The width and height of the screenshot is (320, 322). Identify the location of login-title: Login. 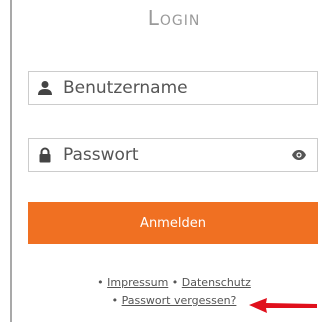
(174, 18).